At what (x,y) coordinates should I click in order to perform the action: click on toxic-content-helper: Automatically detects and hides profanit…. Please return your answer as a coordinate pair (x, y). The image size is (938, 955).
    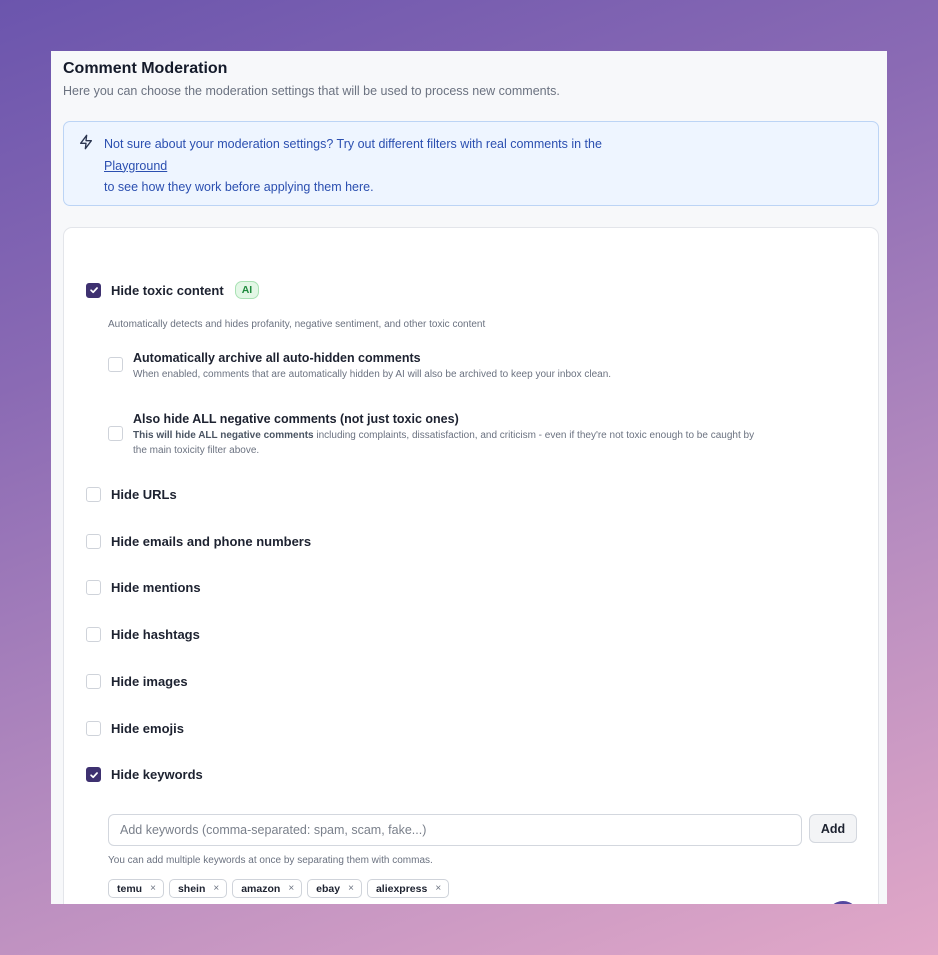
    Looking at the image, I should click on (297, 324).